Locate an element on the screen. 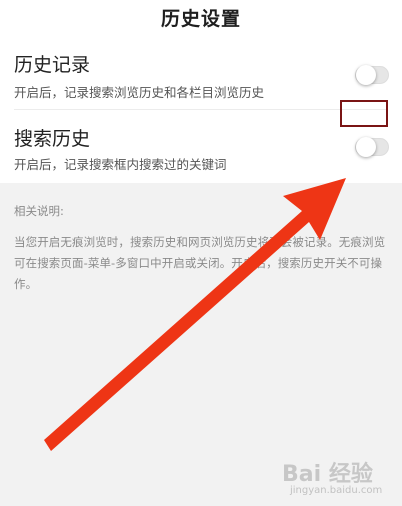  top-bar: 历史设置 is located at coordinates (201, 17).